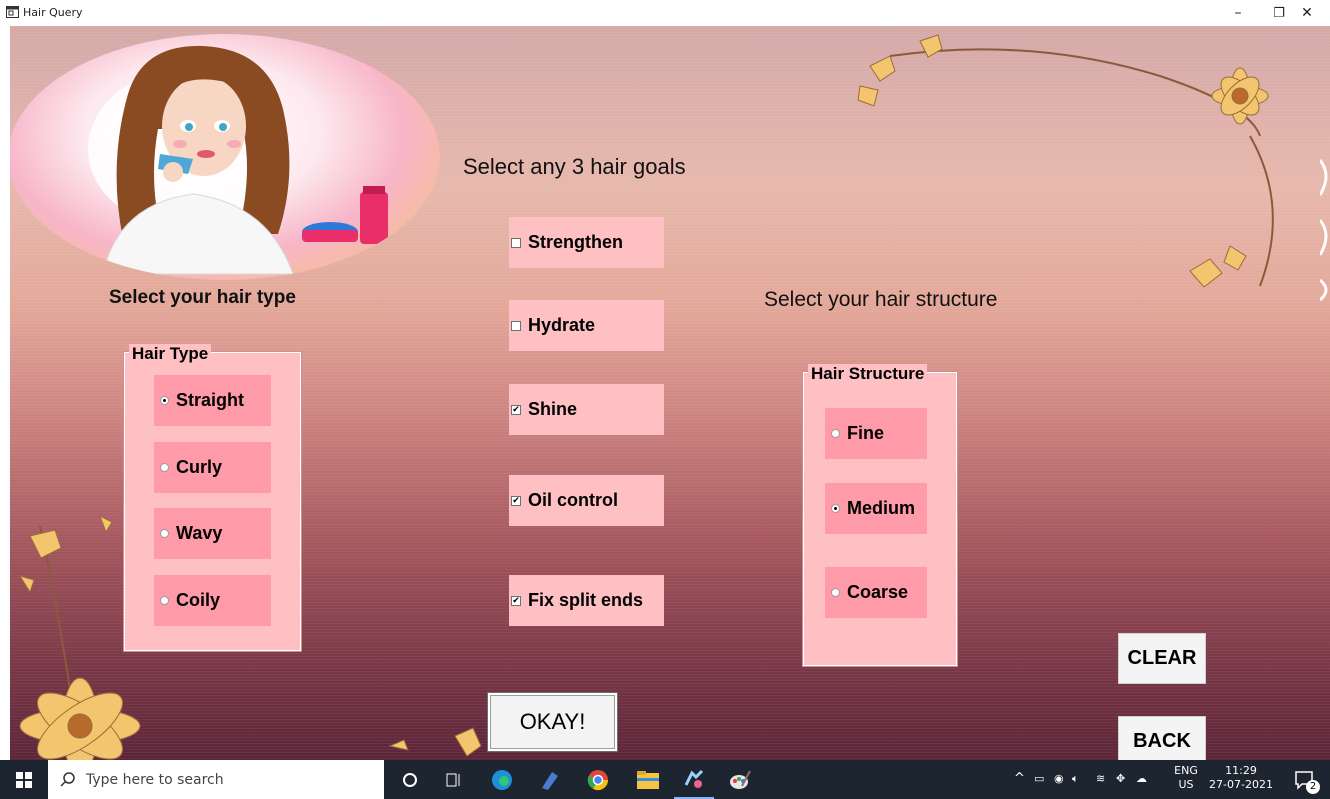 This screenshot has width=1330, height=799. Describe the element at coordinates (881, 508) in the screenshot. I see `radio-label: Medium` at that location.